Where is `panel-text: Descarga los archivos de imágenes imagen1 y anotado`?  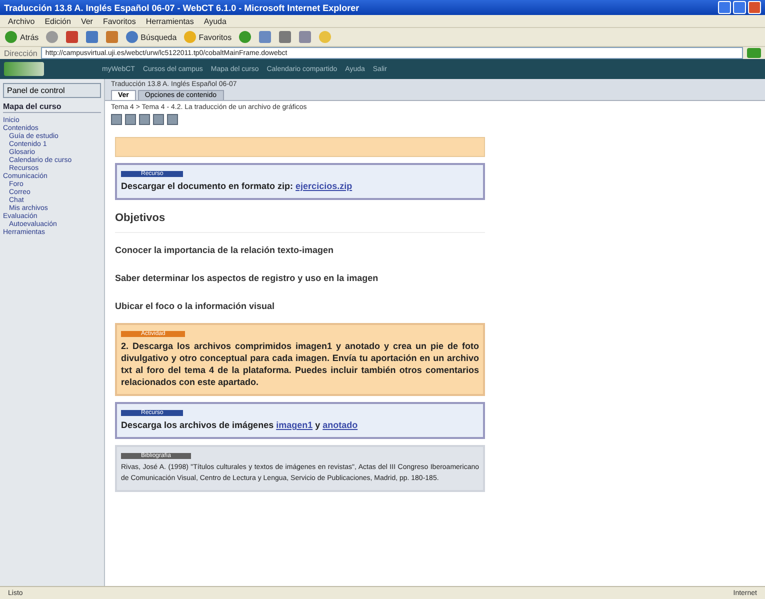 panel-text: Descarga los archivos de imágenes imagen1 y anotado is located at coordinates (240, 425).